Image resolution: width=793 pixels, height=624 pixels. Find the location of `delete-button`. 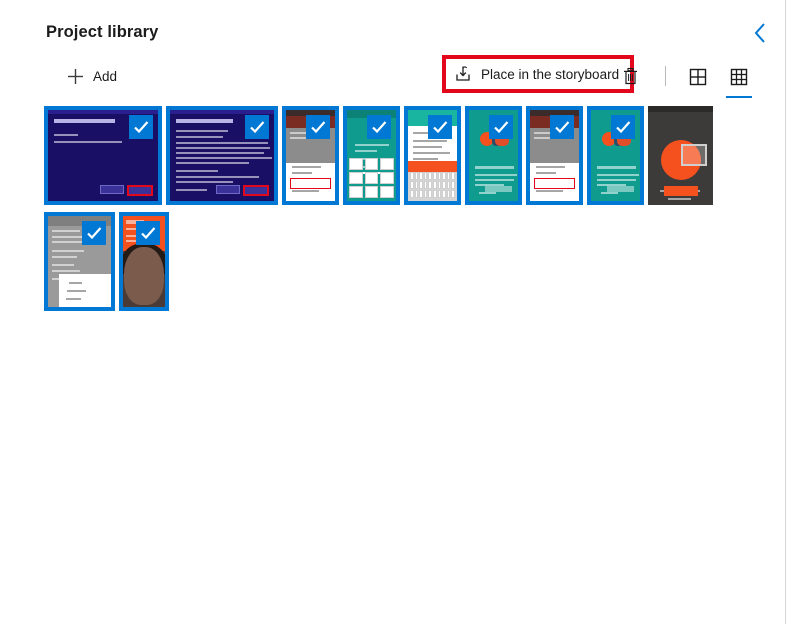

delete-button is located at coordinates (630, 76).